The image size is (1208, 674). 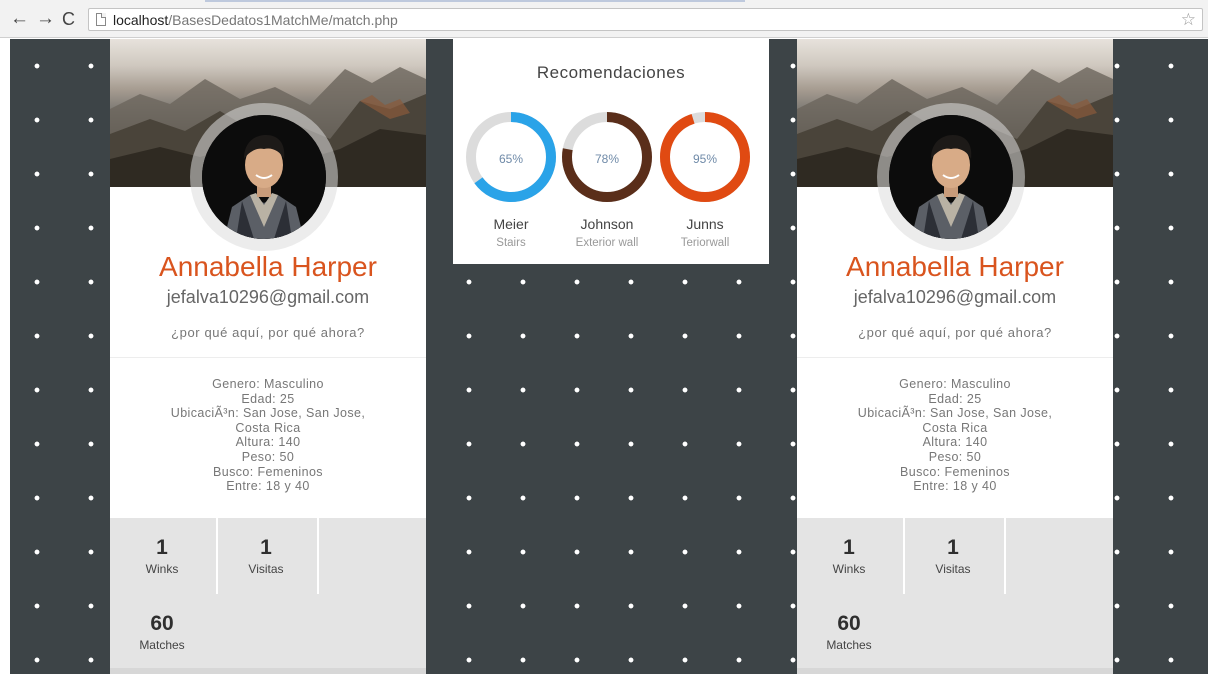 I want to click on url-path: /BasesDedatos1MatchMe/match.php, so click(x=283, y=20).